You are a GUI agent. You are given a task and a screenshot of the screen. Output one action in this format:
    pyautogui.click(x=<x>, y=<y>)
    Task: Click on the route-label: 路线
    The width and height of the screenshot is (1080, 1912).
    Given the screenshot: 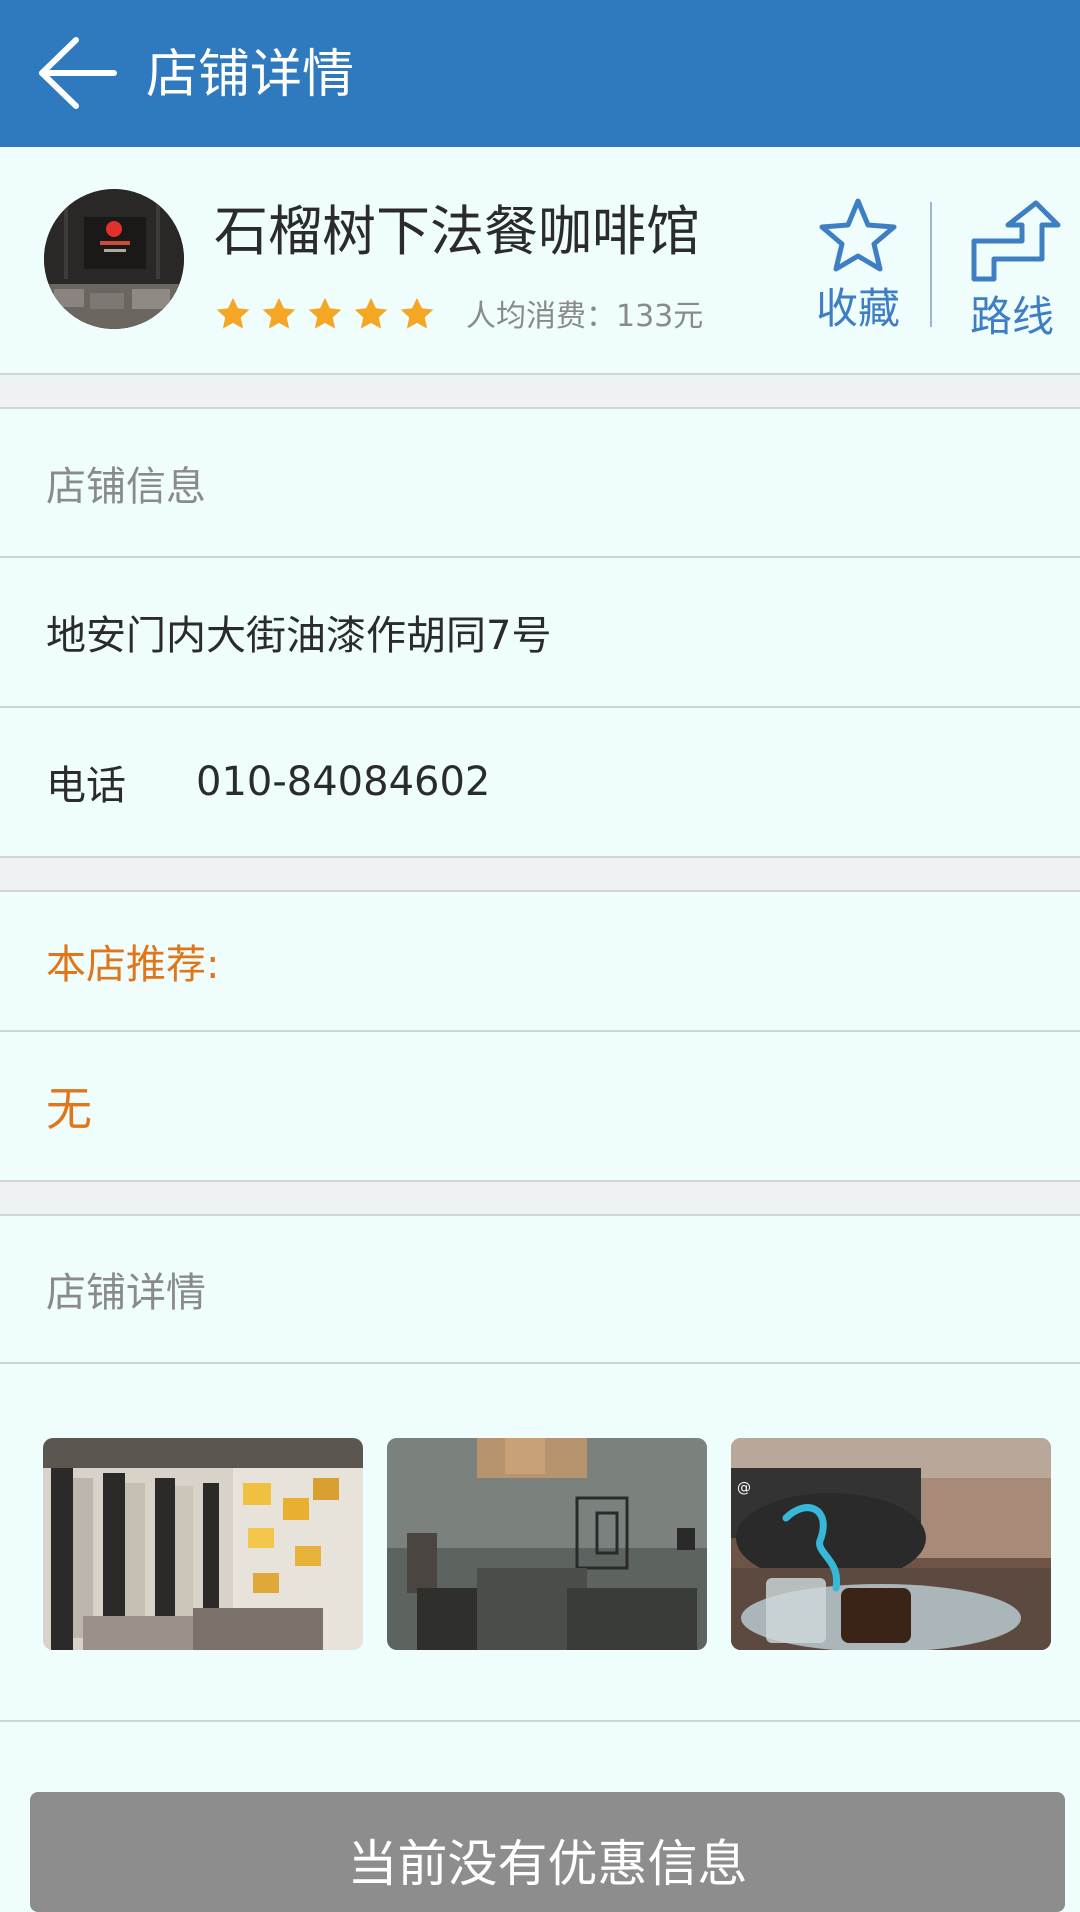 What is the action you would take?
    pyautogui.click(x=1011, y=316)
    